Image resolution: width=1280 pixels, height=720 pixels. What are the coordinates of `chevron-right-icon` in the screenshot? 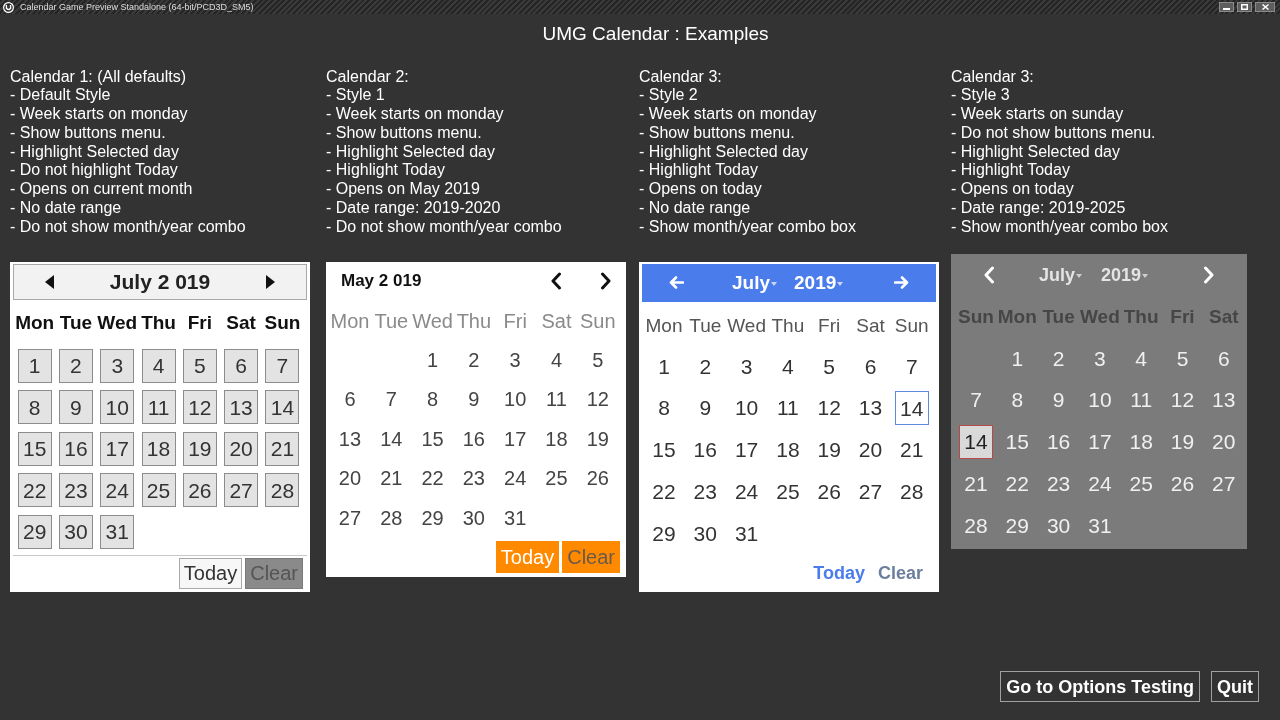 It's located at (606, 280).